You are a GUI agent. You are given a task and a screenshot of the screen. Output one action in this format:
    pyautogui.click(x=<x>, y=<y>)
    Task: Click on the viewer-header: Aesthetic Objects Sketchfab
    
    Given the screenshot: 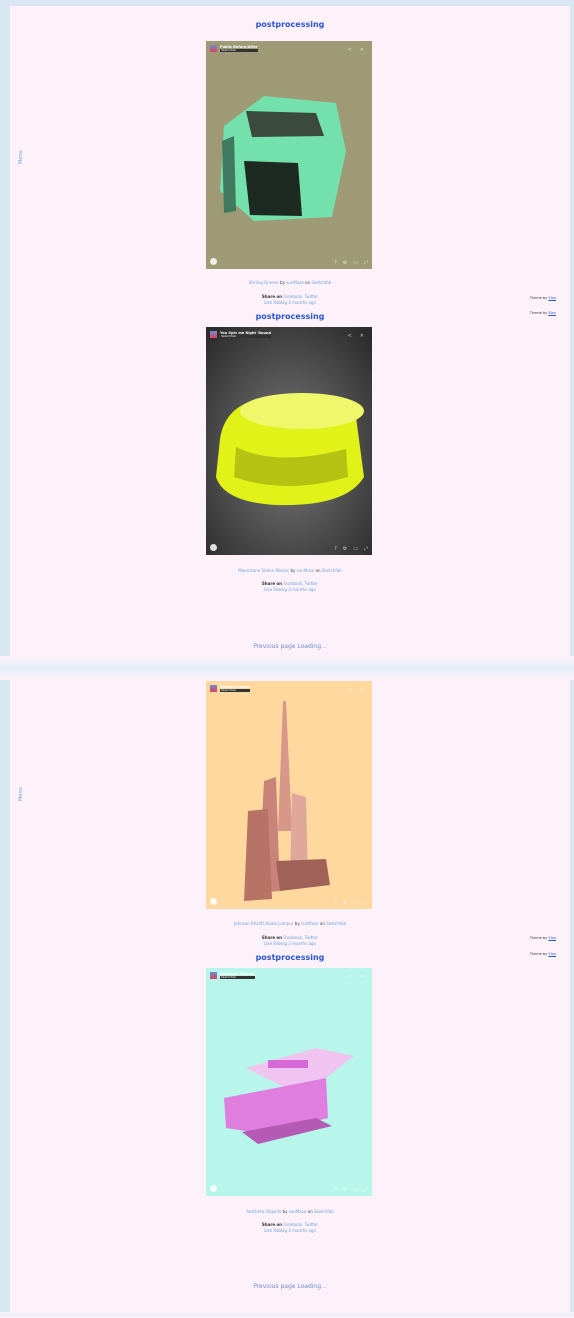 What is the action you would take?
    pyautogui.click(x=232, y=975)
    